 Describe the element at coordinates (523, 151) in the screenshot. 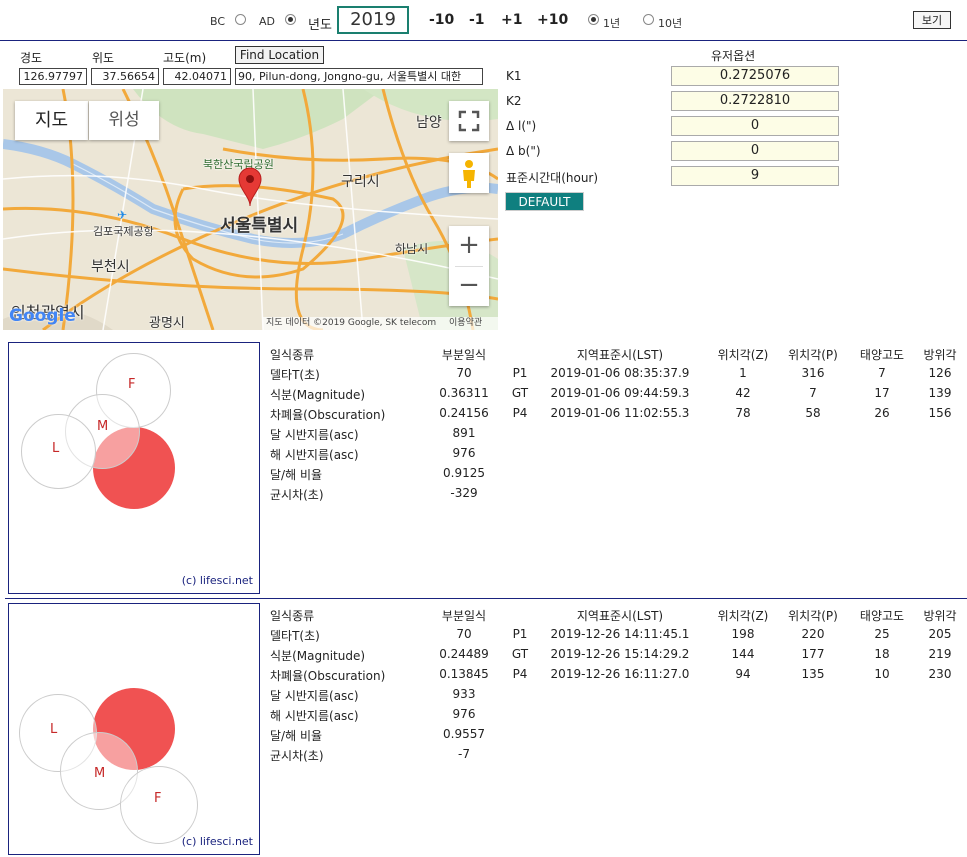

I see `delta-b-label: Δ b(")` at that location.